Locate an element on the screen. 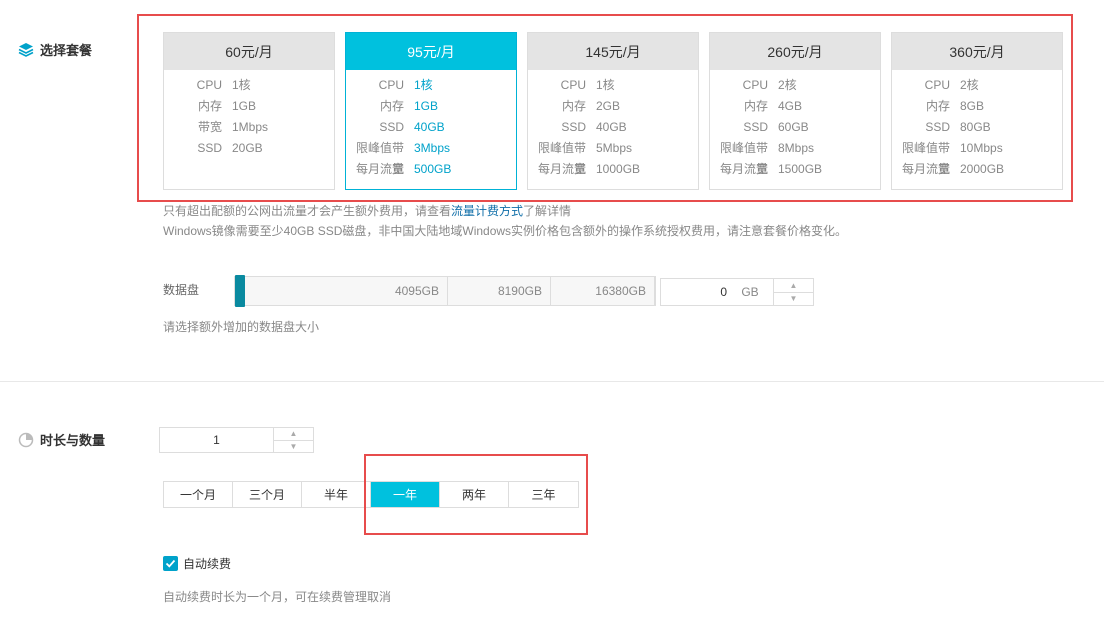 Image resolution: width=1104 pixels, height=623 pixels. layers-icon is located at coordinates (26, 50).